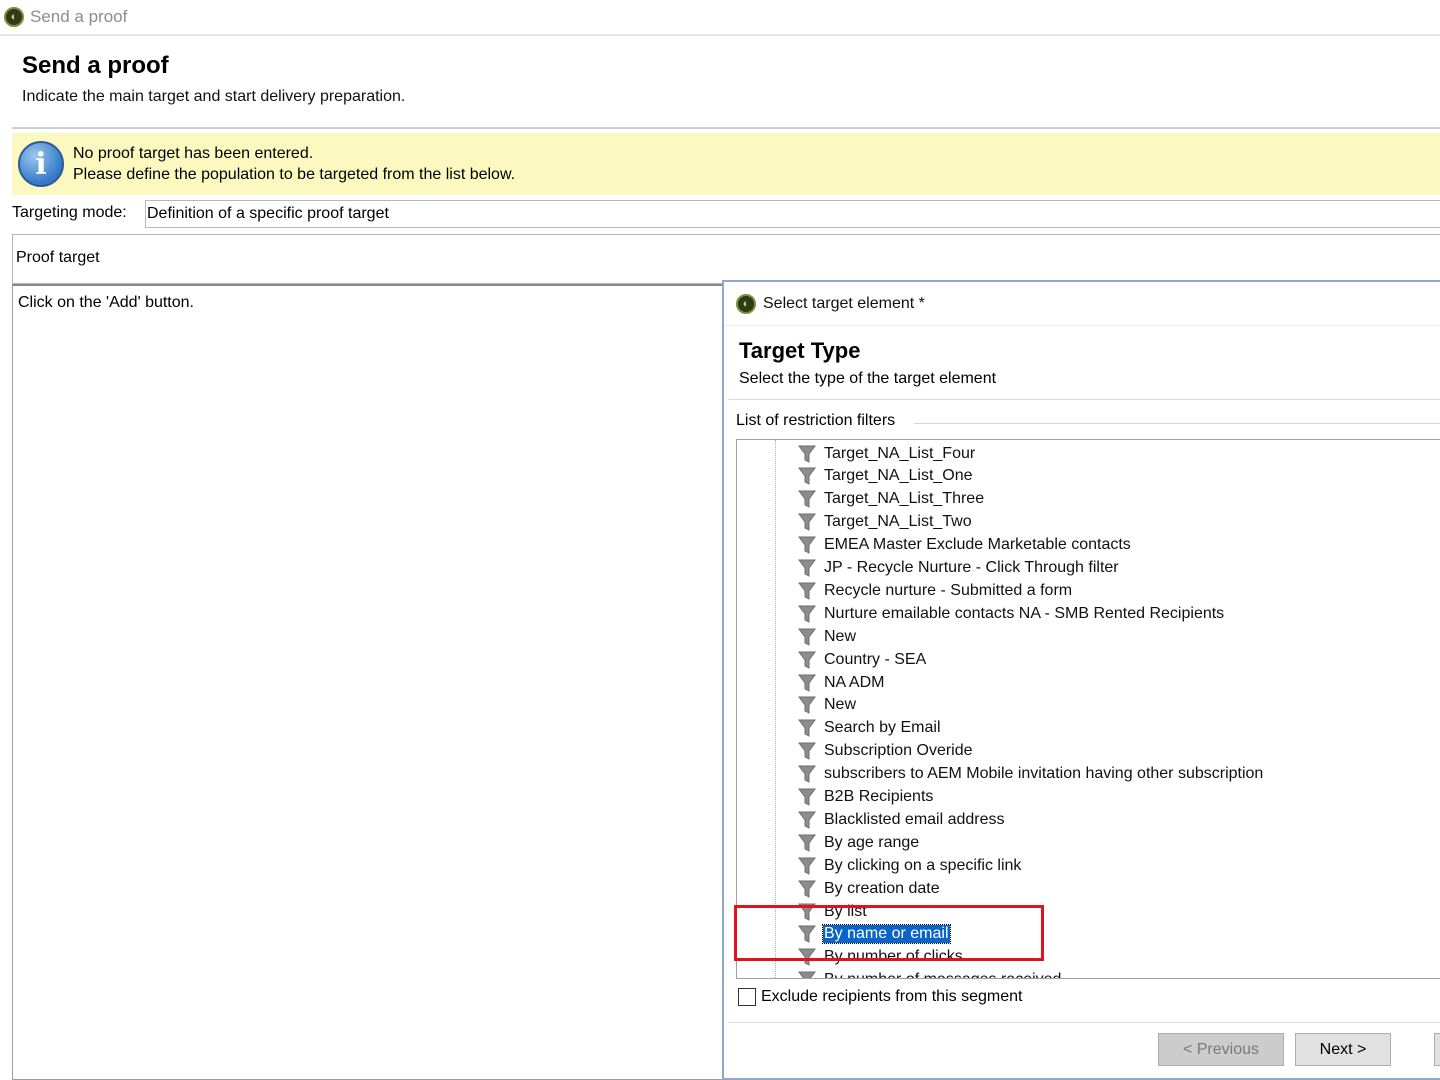 The image size is (1440, 1080). Describe the element at coordinates (869, 888) in the screenshot. I see `filter-item: By creation date` at that location.